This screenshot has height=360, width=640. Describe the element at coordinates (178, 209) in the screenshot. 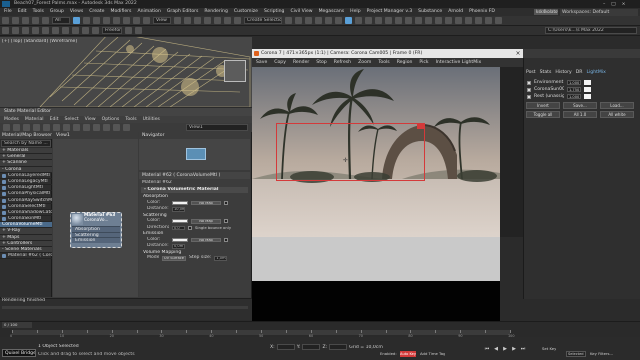

I see `absorption-distance-spinner: 10,0m` at that location.